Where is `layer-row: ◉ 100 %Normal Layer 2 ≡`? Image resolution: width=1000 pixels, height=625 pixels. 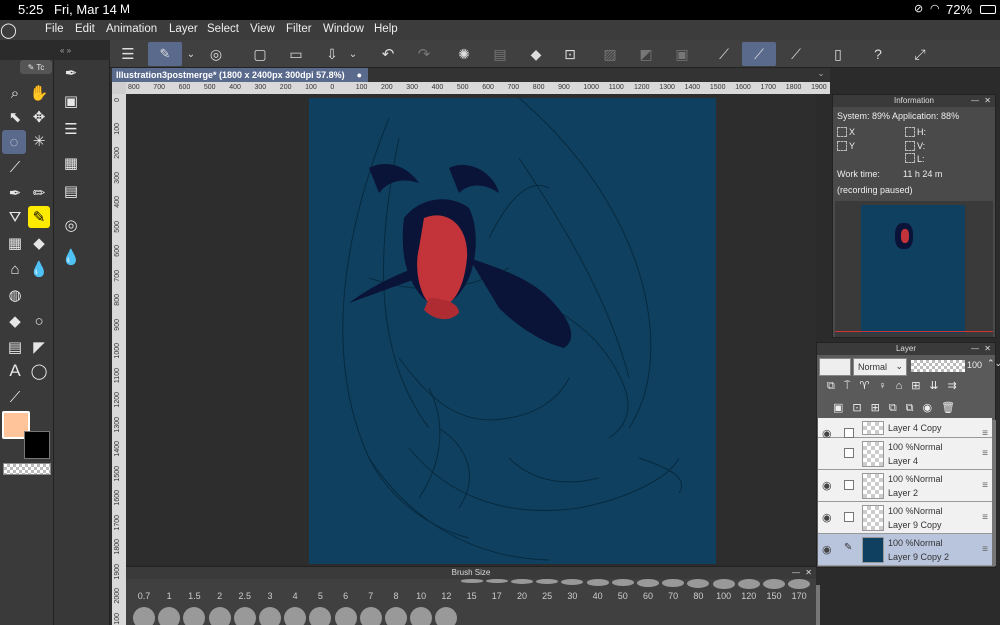 layer-row: ◉ 100 %Normal Layer 2 ≡ is located at coordinates (905, 486).